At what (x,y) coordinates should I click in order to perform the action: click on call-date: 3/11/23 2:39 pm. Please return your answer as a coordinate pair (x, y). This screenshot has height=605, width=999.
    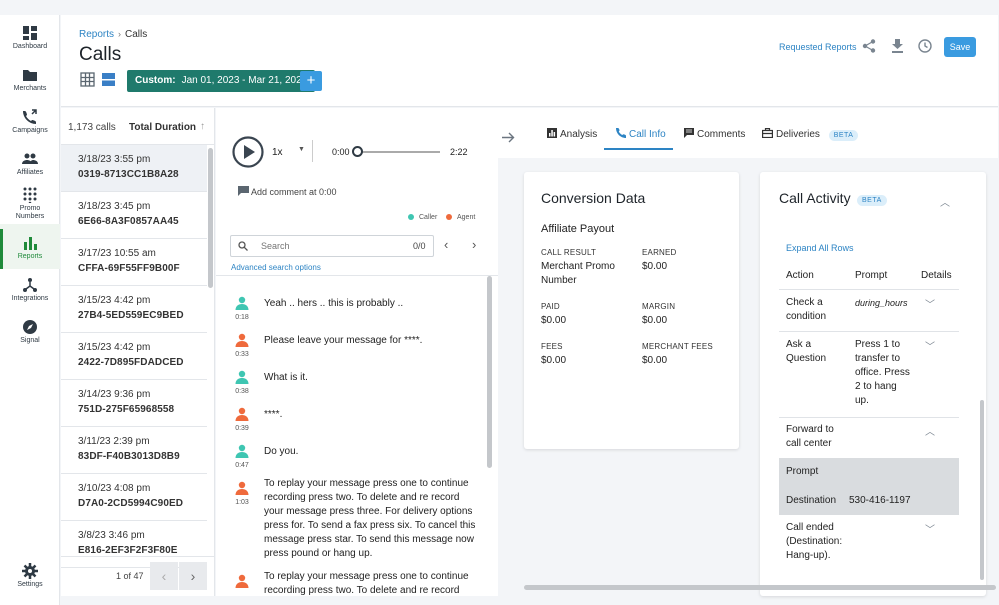
    Looking at the image, I should click on (114, 441).